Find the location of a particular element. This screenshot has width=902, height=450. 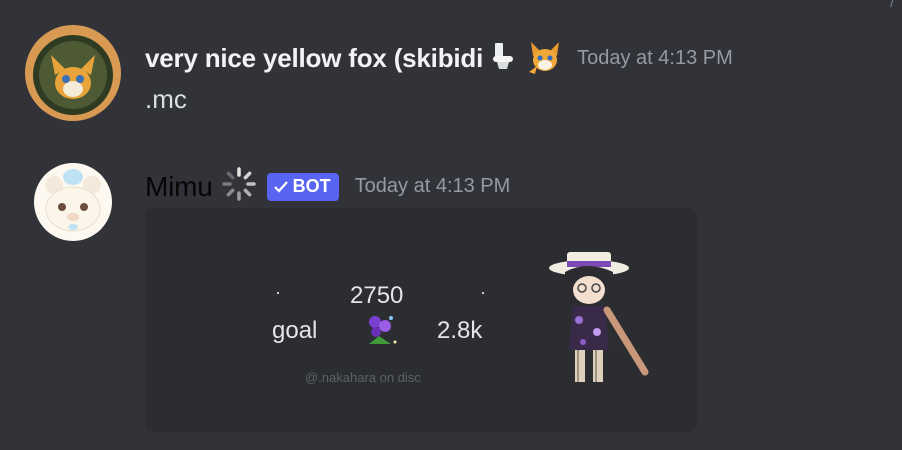

goal-value: 2.8k is located at coordinates (460, 330).